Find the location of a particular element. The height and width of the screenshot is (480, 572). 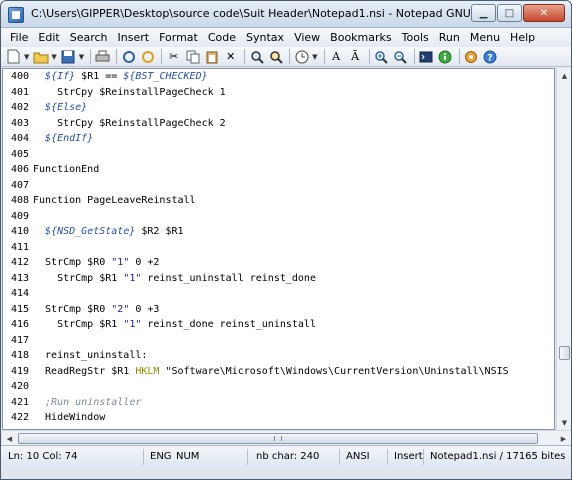

code-line: 415 StrCmp $R0 "2" 0 +3 is located at coordinates (278, 310).